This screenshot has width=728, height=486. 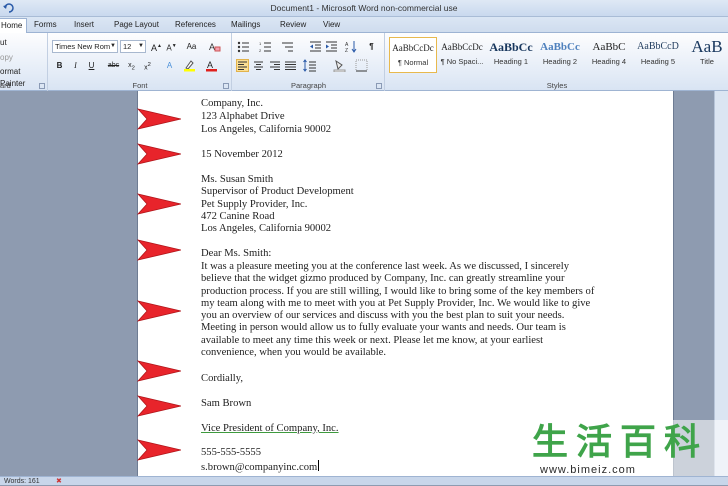 I want to click on watermark: 生活百科 www.bimeiz.com, so click(x=626, y=450).